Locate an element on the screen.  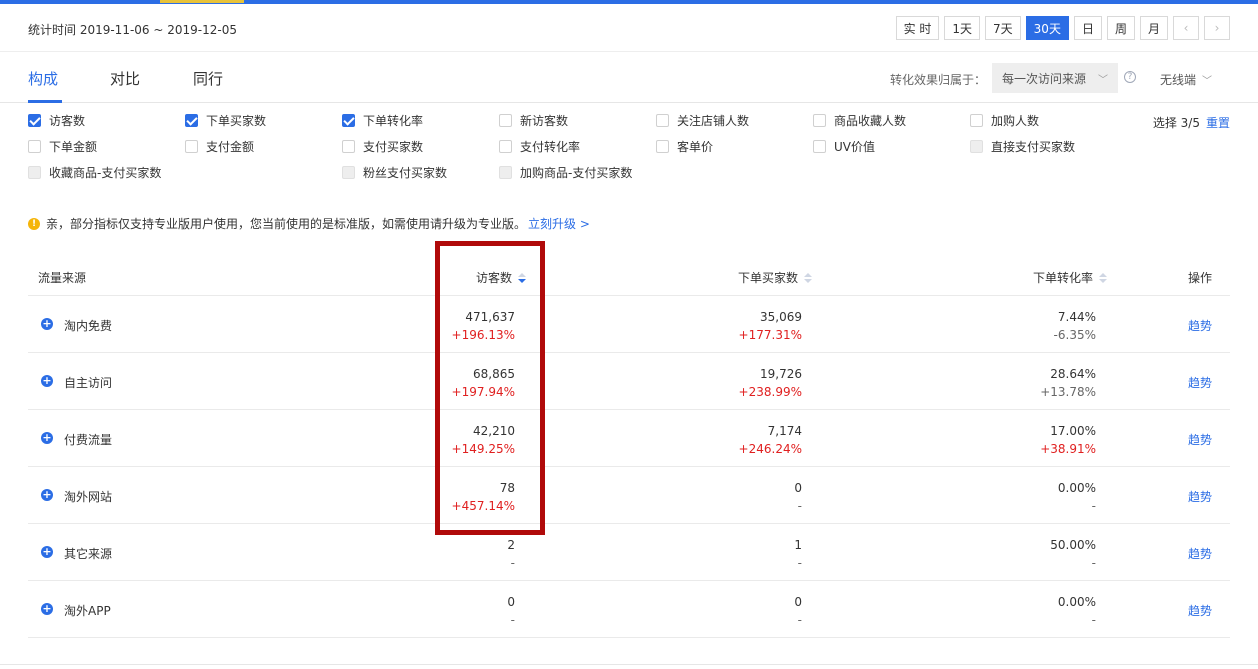
rate-cell: 28.64% +13.78% is located at coordinates (1068, 383).